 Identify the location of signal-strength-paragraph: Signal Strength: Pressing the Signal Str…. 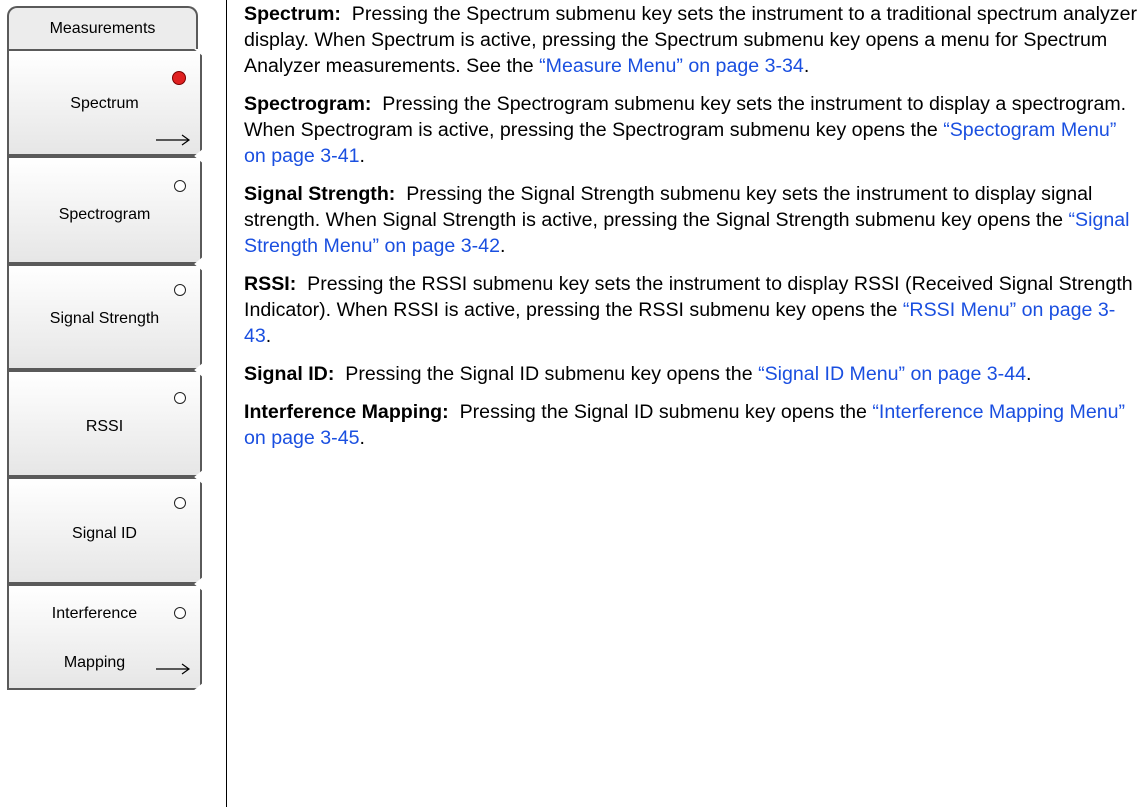
(692, 220).